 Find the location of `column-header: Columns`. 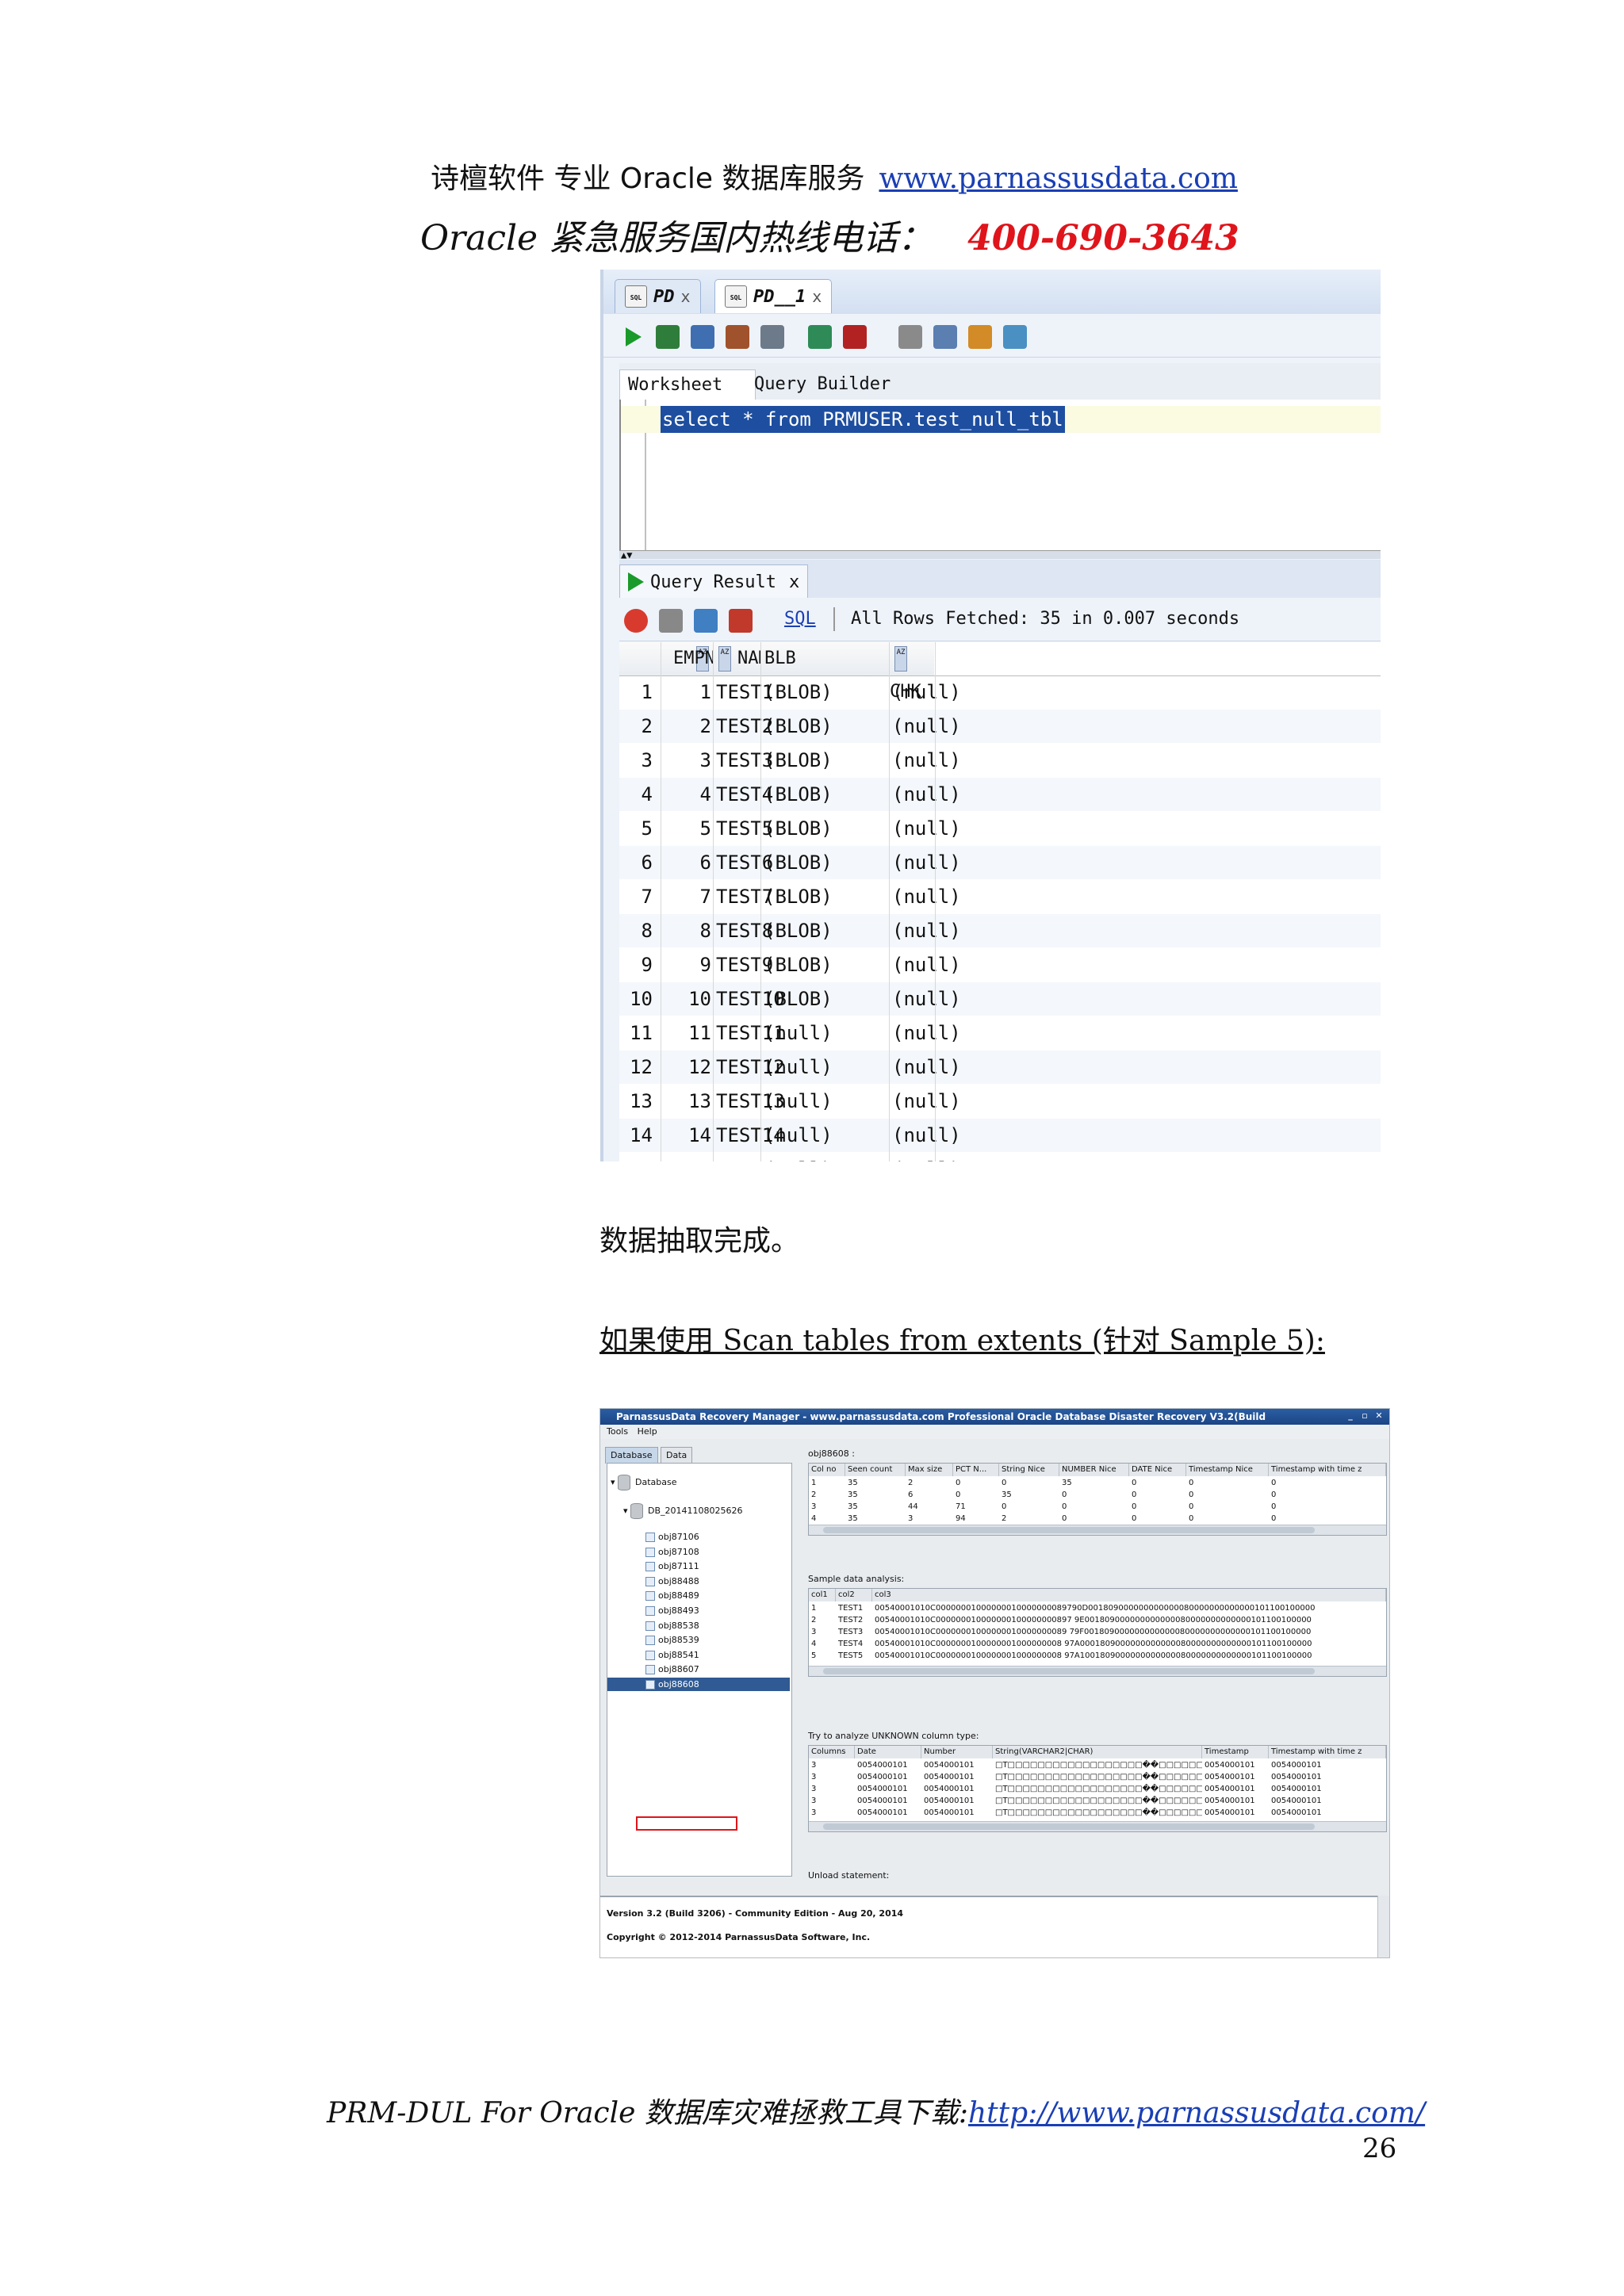

column-header: Columns is located at coordinates (832, 1752).